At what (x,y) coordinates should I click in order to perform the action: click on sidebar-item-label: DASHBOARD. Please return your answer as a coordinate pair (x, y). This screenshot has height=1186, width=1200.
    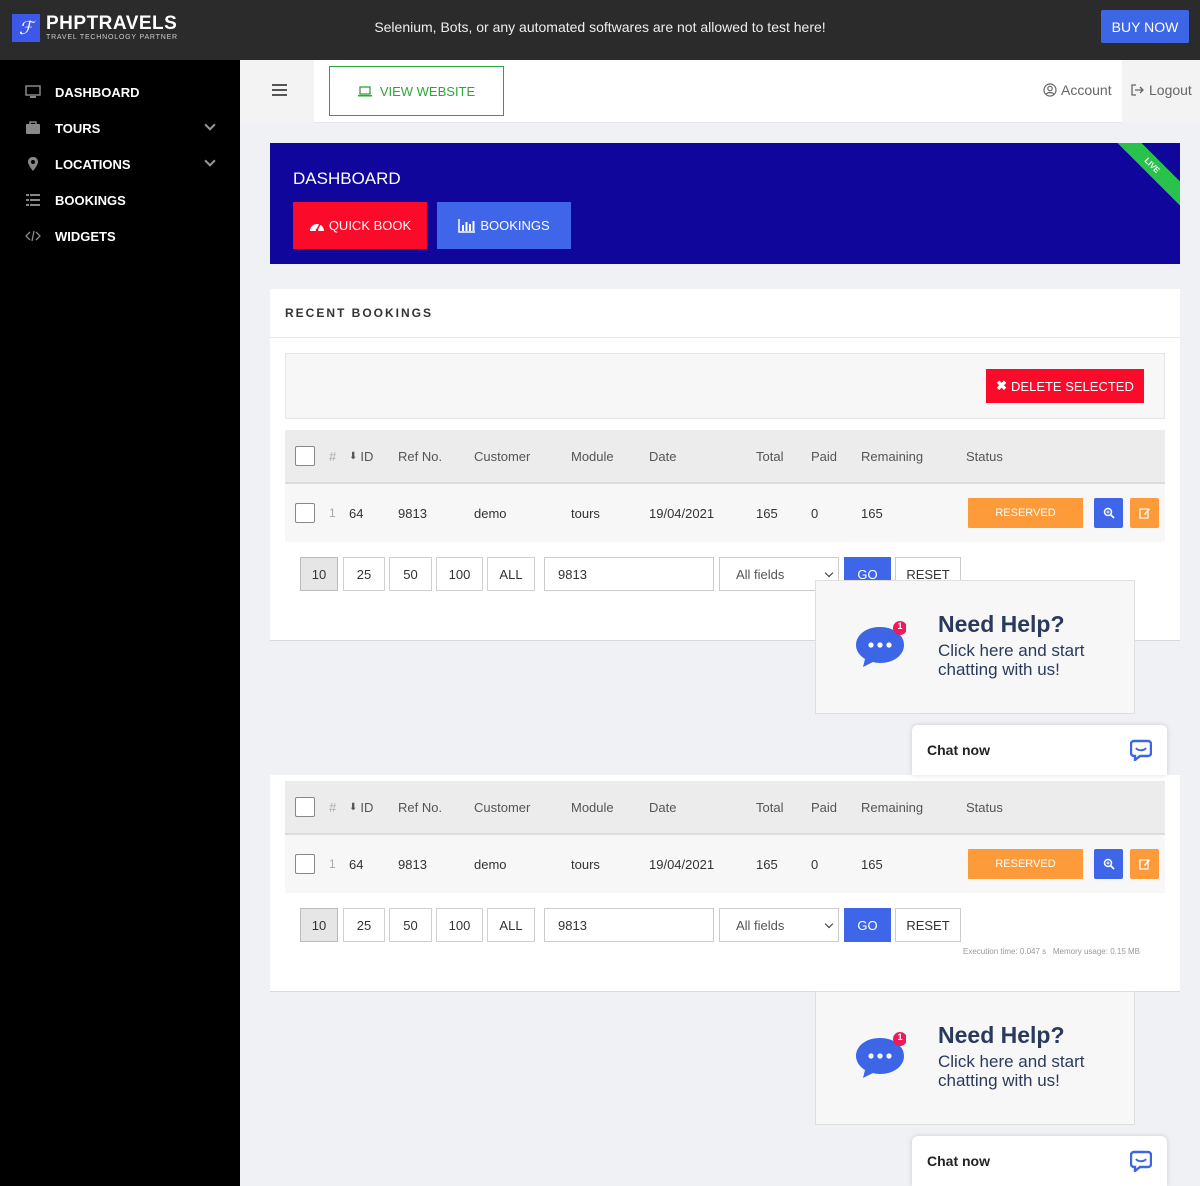
    Looking at the image, I should click on (97, 92).